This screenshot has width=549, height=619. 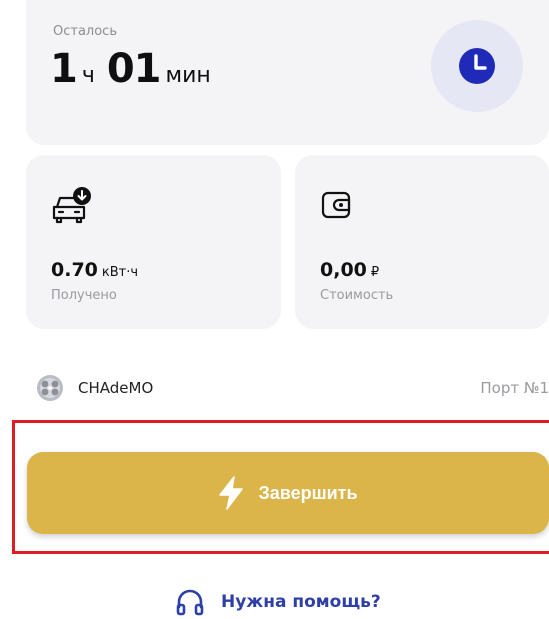 What do you see at coordinates (88, 75) in the screenshot?
I see `hours-unit: ч` at bounding box center [88, 75].